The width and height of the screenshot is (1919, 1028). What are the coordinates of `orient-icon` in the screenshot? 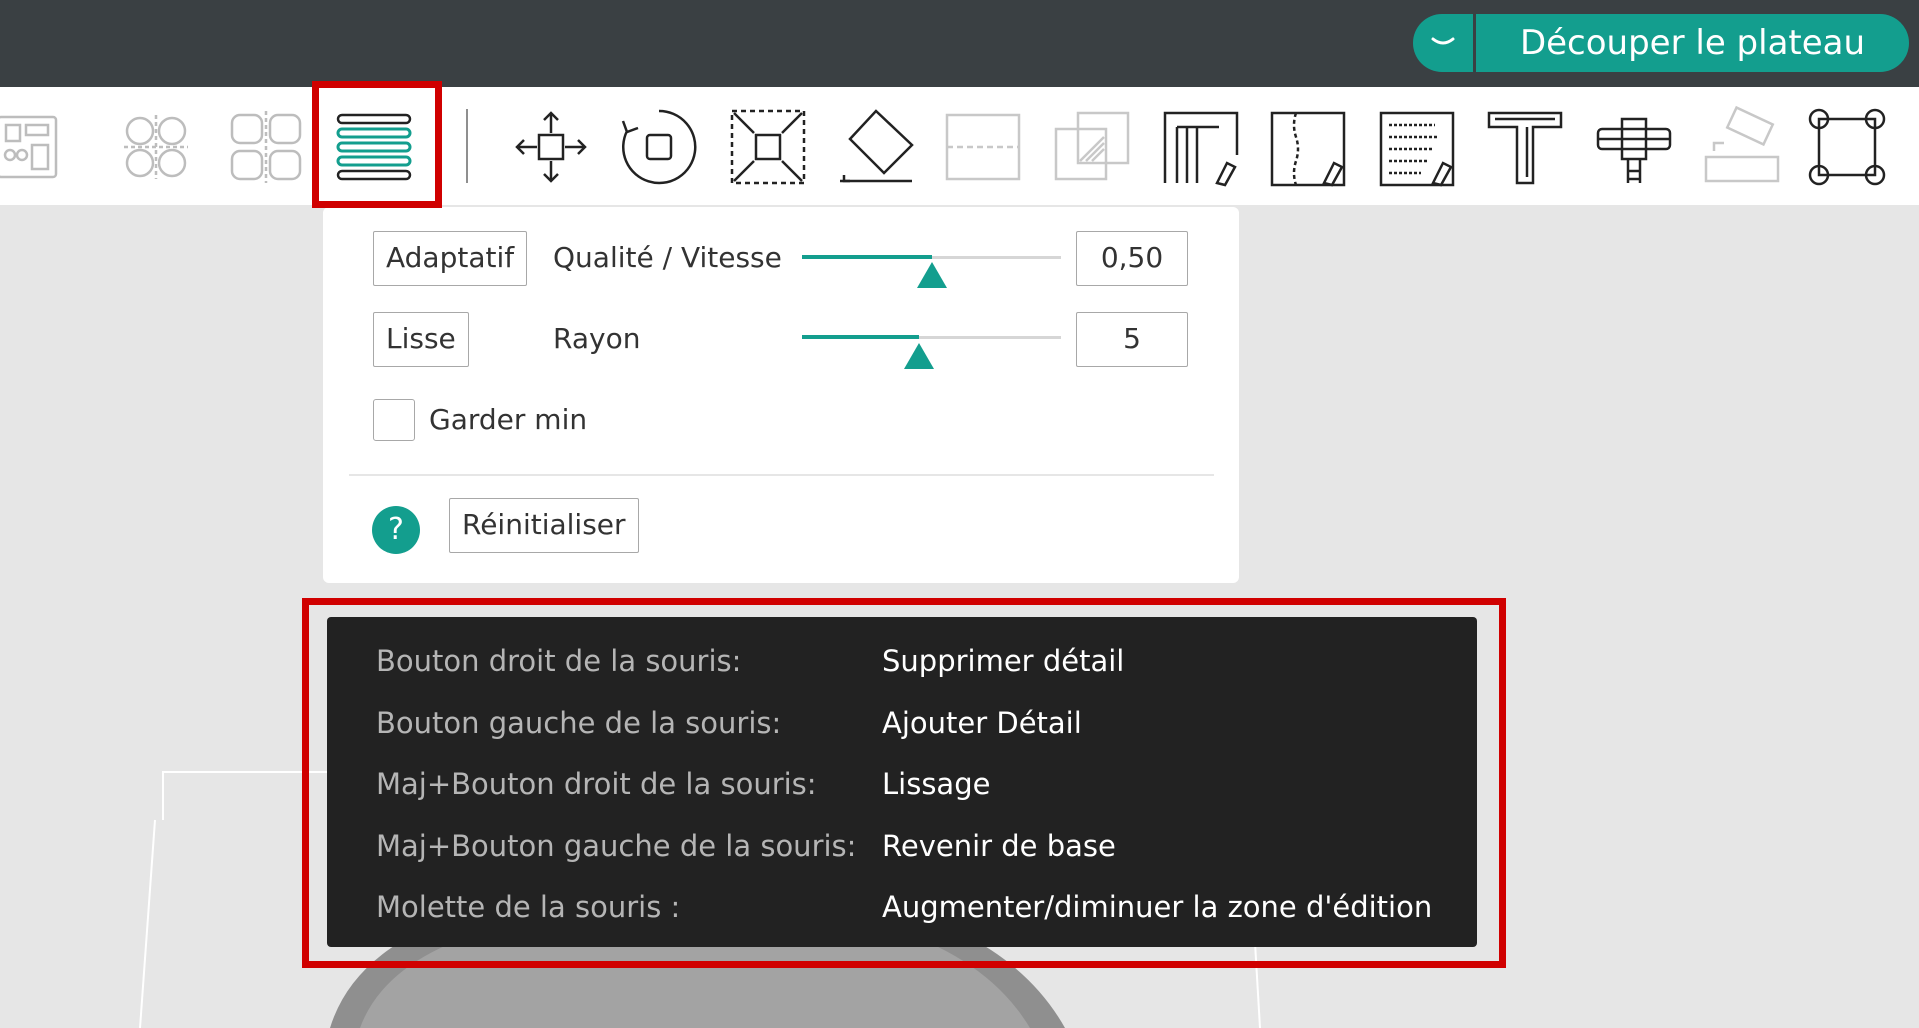 It's located at (156, 147).